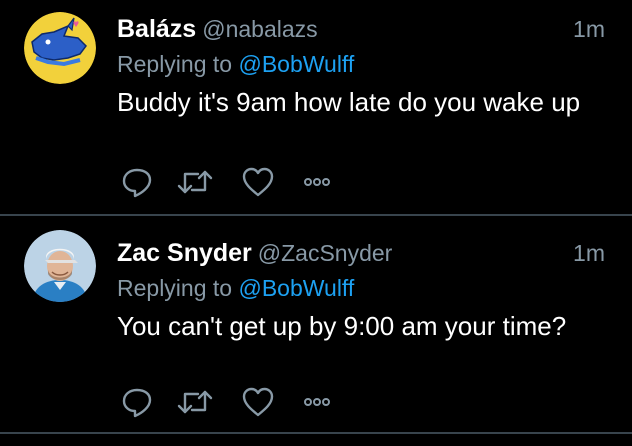  Describe the element at coordinates (259, 29) in the screenshot. I see `handle: @nabalazs` at that location.